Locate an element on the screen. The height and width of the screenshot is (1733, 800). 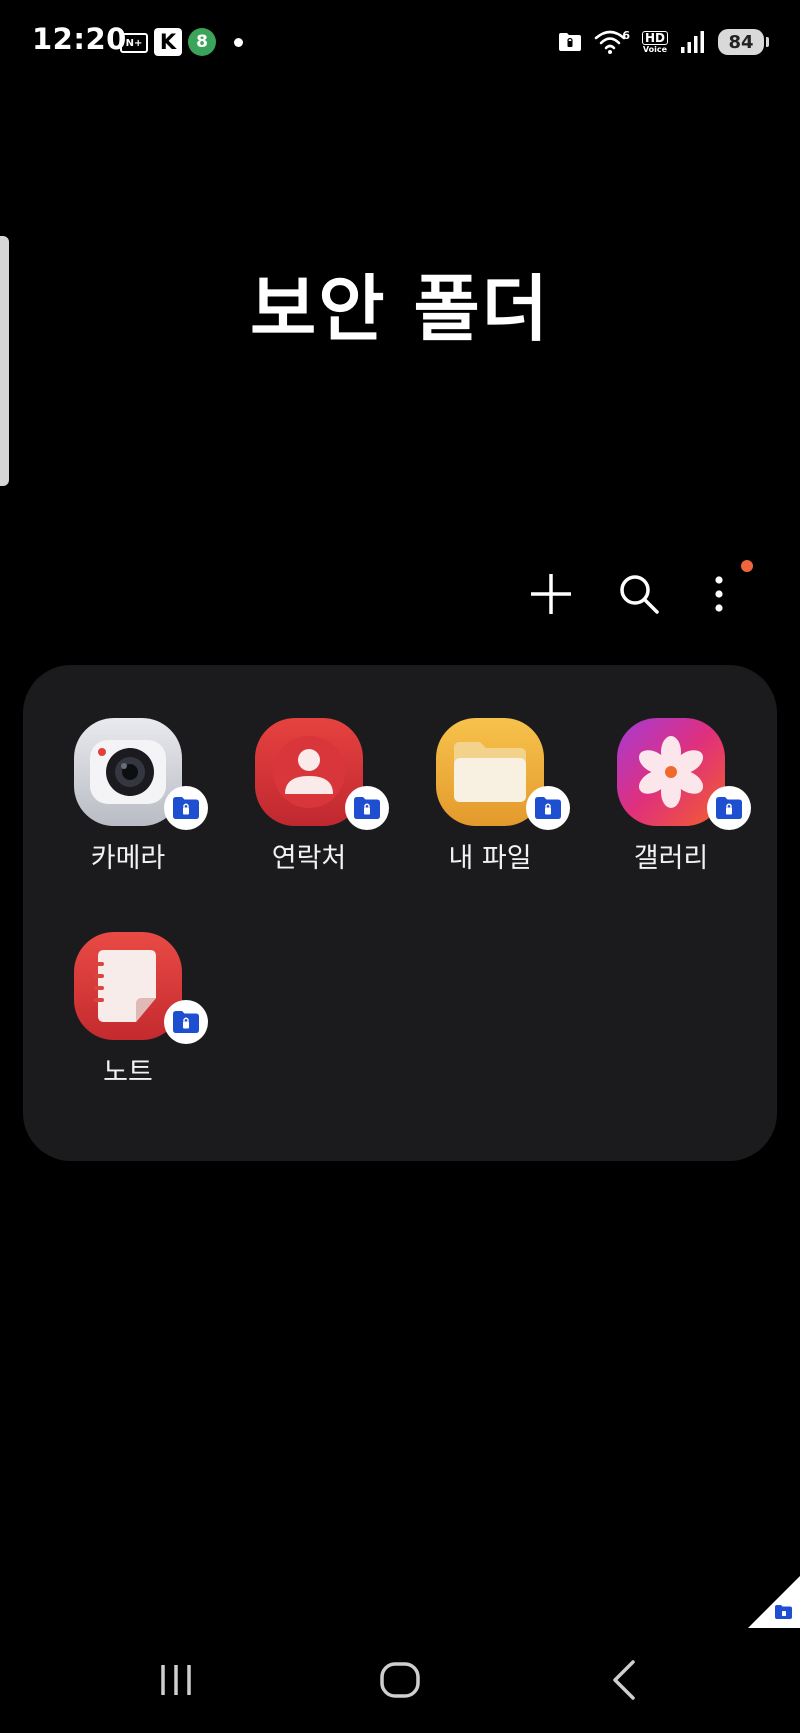
wifi-icon: 6 is located at coordinates (612, 42).